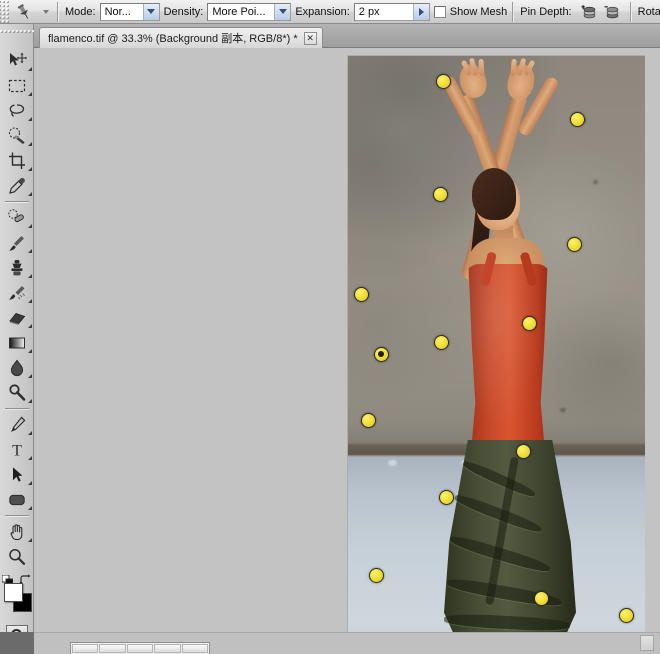 The image size is (660, 654). What do you see at coordinates (183, 11) in the screenshot?
I see `density-label: Density:` at bounding box center [183, 11].